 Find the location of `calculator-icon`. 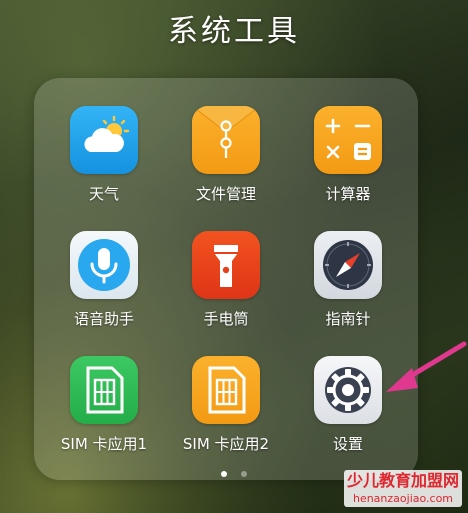

calculator-icon is located at coordinates (348, 140).